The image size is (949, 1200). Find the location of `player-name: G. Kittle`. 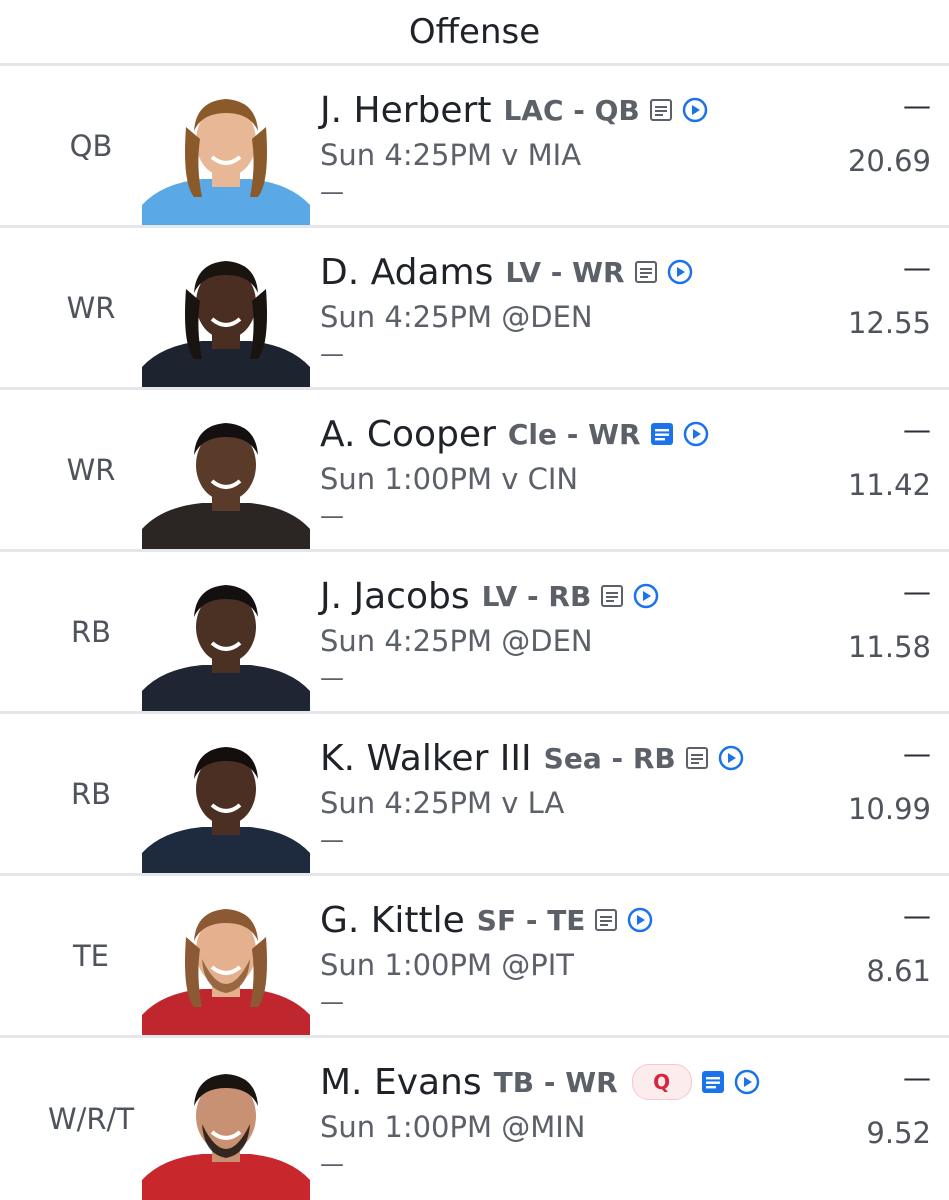

player-name: G. Kittle is located at coordinates (392, 920).